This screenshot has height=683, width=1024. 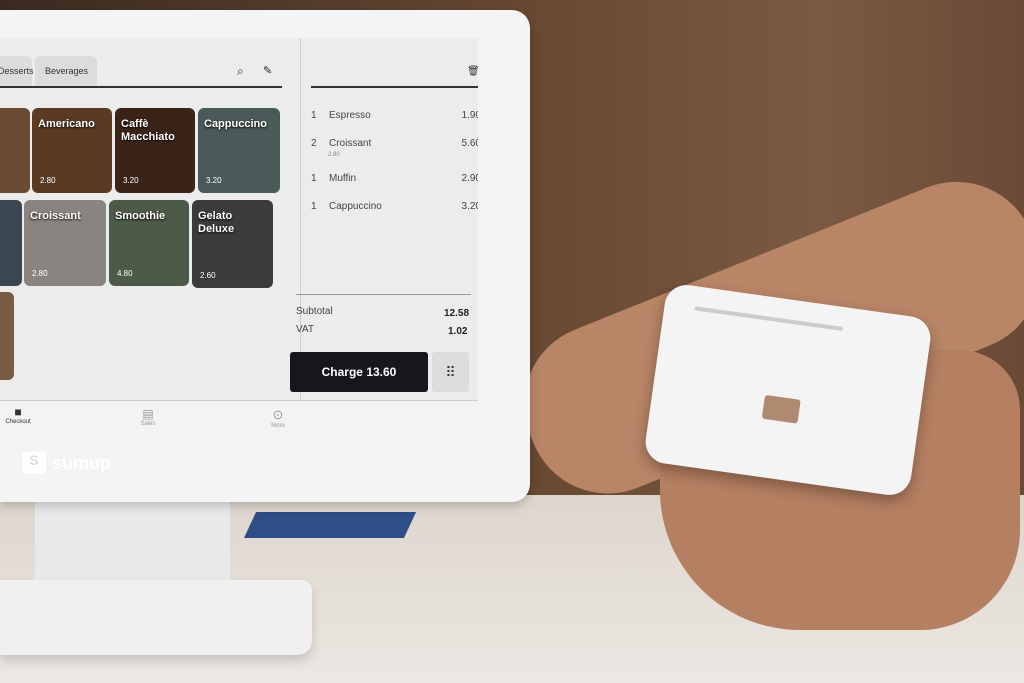 I want to click on card-slot, so click(x=769, y=319).